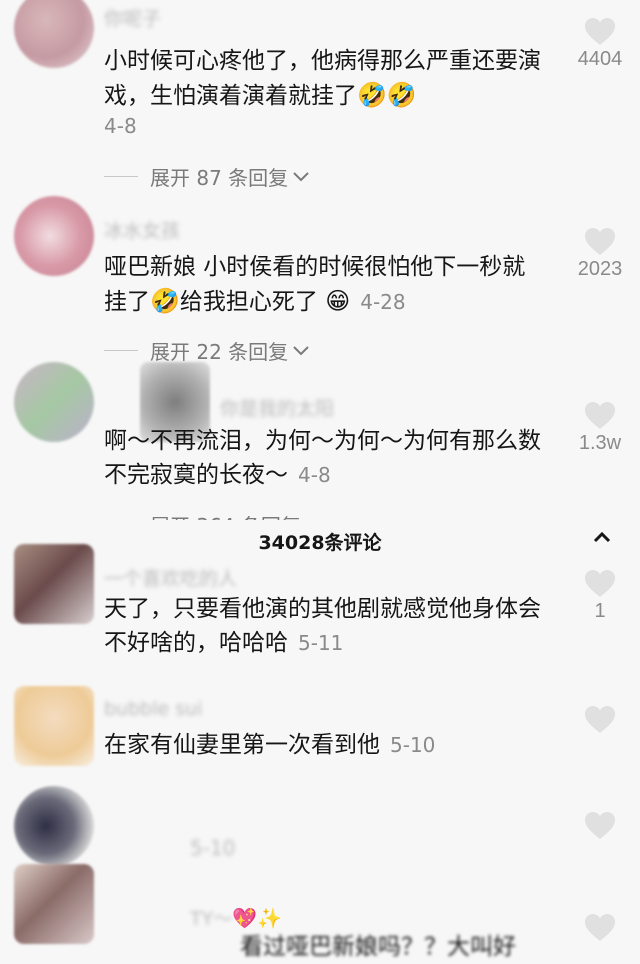 Image resolution: width=640 pixels, height=964 pixels. I want to click on grin-emoji: 😁, so click(338, 301).